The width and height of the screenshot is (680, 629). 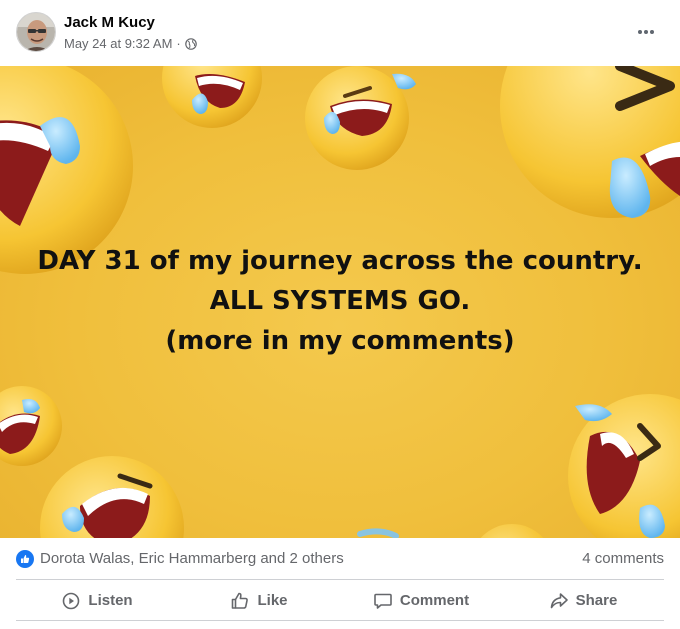 I want to click on author-name: Jack M Kucy, so click(x=109, y=22).